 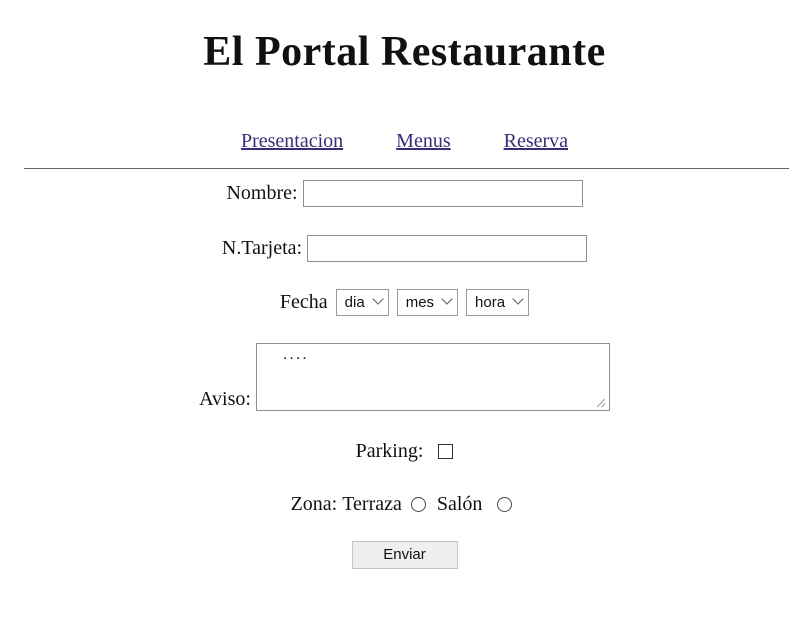 What do you see at coordinates (354, 302) in the screenshot?
I see `dia-select-value: dia` at bounding box center [354, 302].